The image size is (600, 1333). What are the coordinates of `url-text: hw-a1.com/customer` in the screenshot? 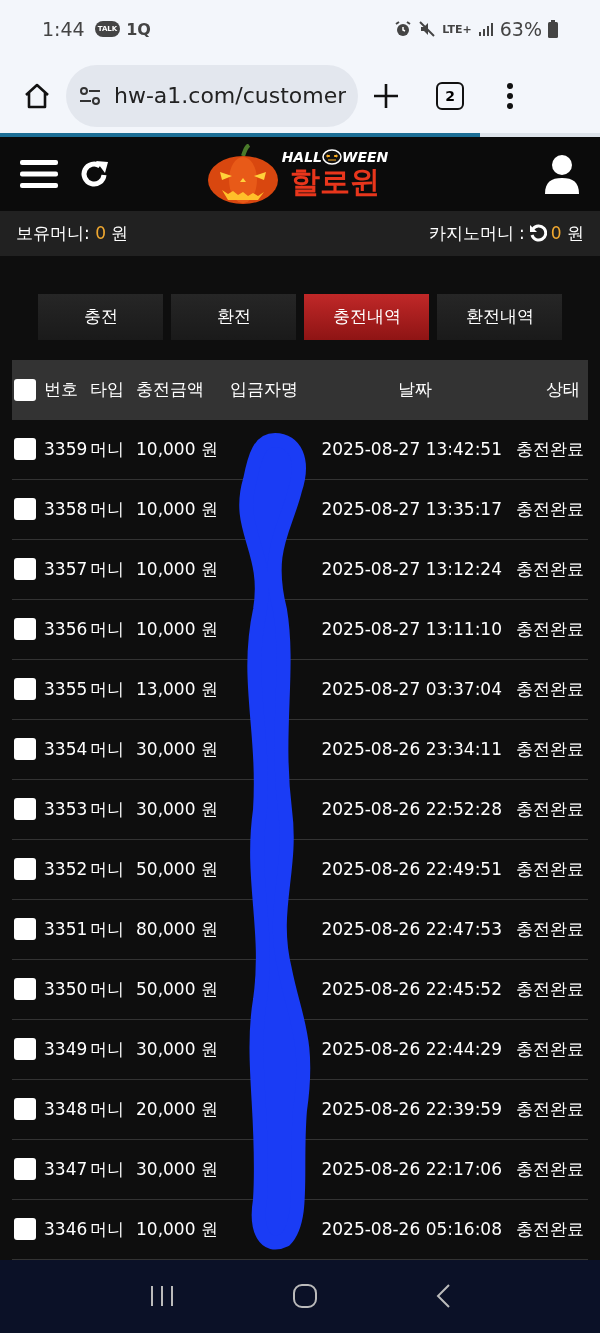 It's located at (229, 96).